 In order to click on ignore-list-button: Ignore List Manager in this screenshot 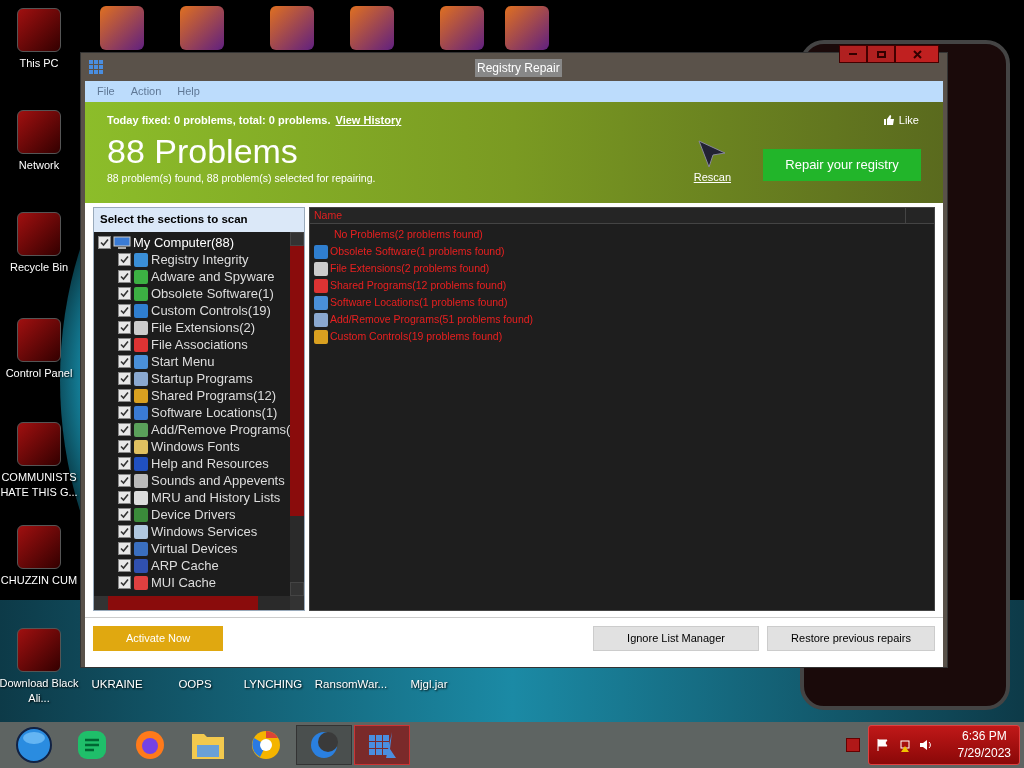, I will do `click(676, 638)`.